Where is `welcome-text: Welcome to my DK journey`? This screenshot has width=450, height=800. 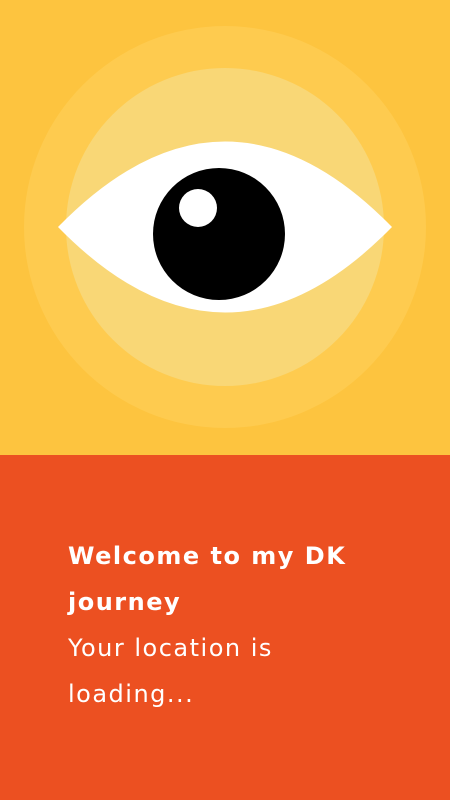
welcome-text: Welcome to my DK journey is located at coordinates (207, 579).